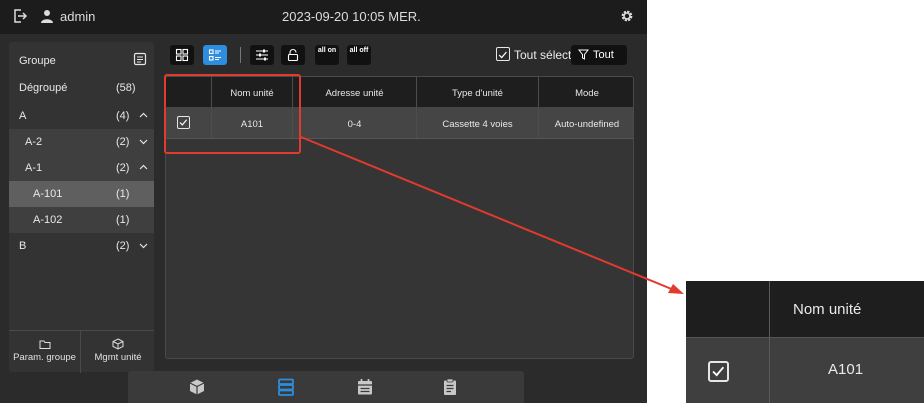  I want to click on all-off-button: all off, so click(359, 55).